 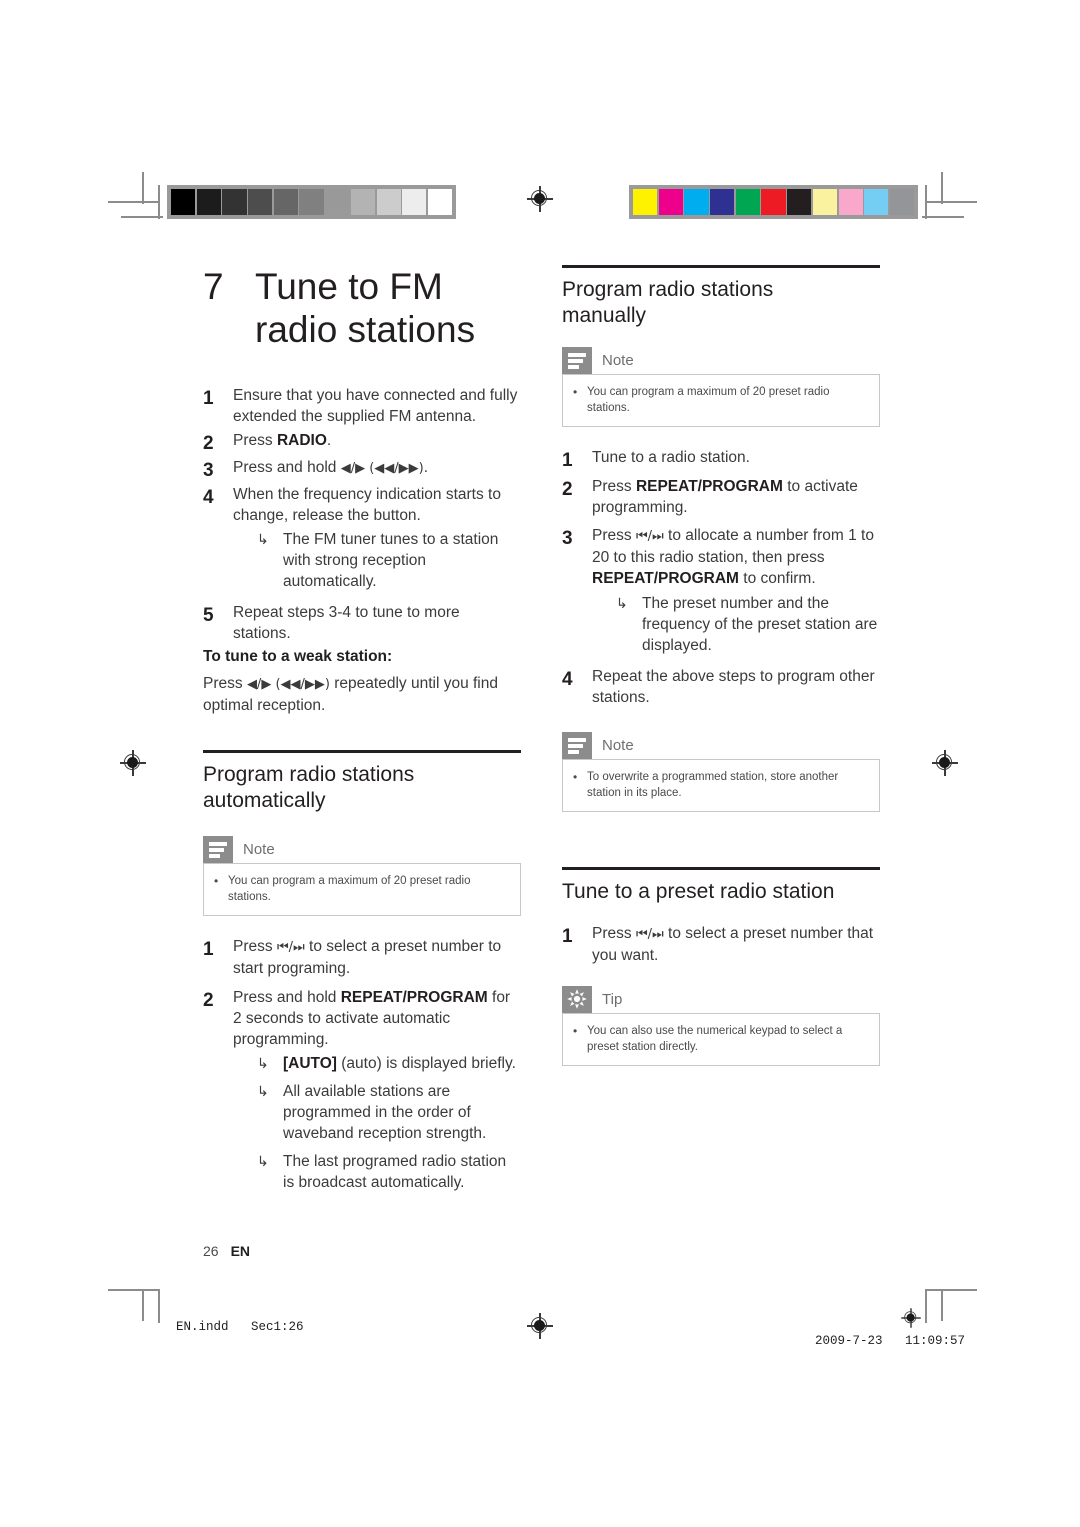 I want to click on tip-icon, so click(x=577, y=999).